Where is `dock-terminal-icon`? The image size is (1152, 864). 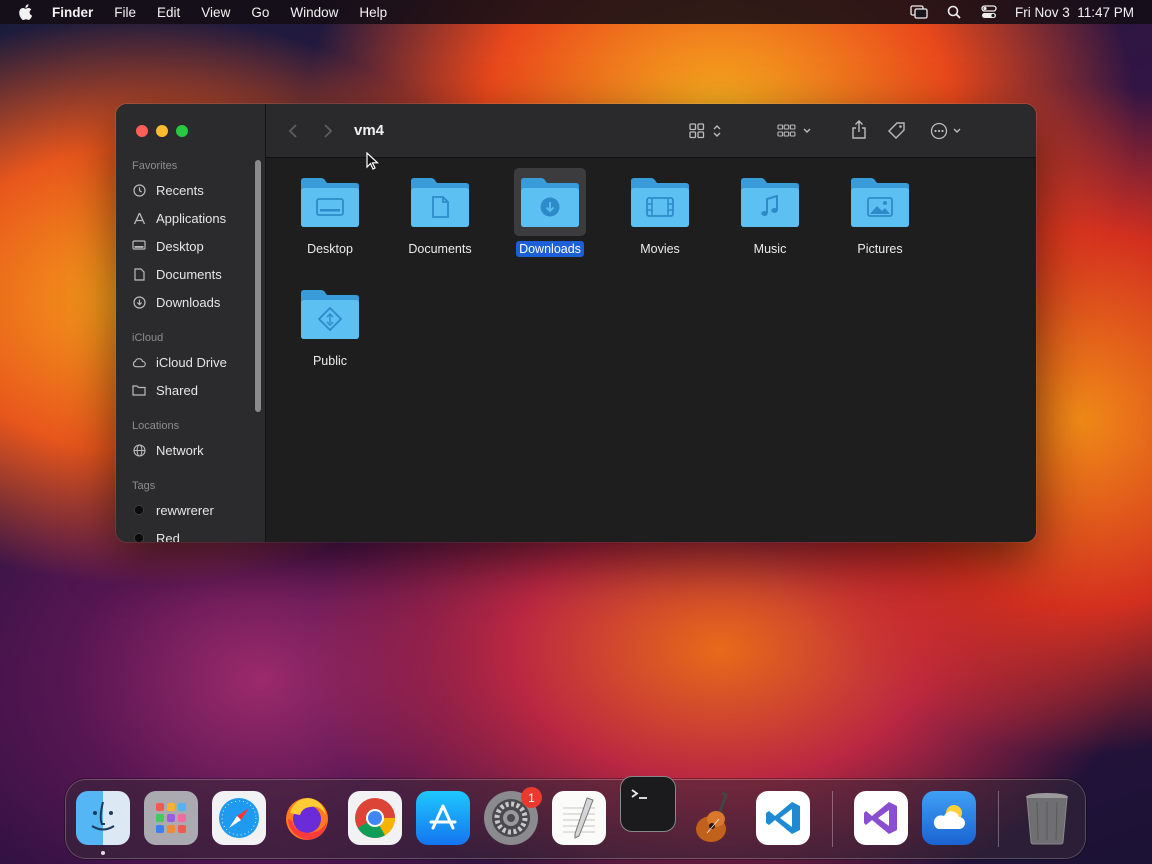 dock-terminal-icon is located at coordinates (648, 804).